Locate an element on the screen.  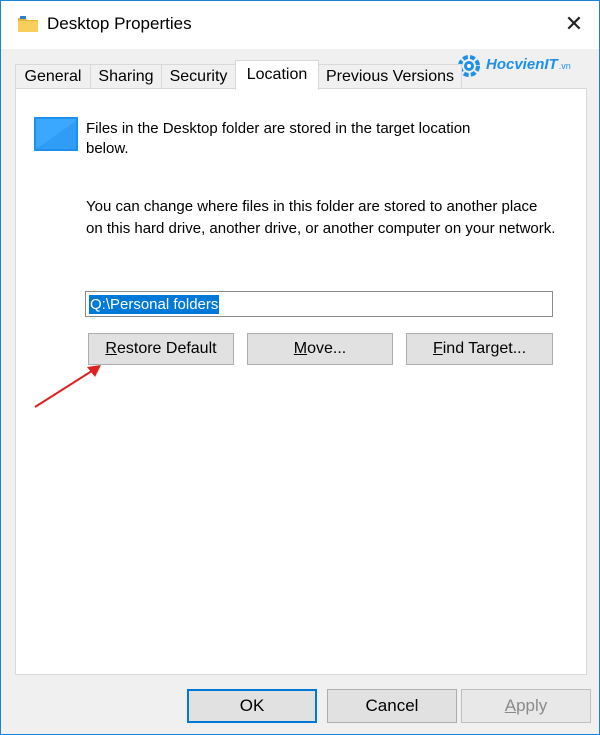
apply-accelerator: A is located at coordinates (510, 705).